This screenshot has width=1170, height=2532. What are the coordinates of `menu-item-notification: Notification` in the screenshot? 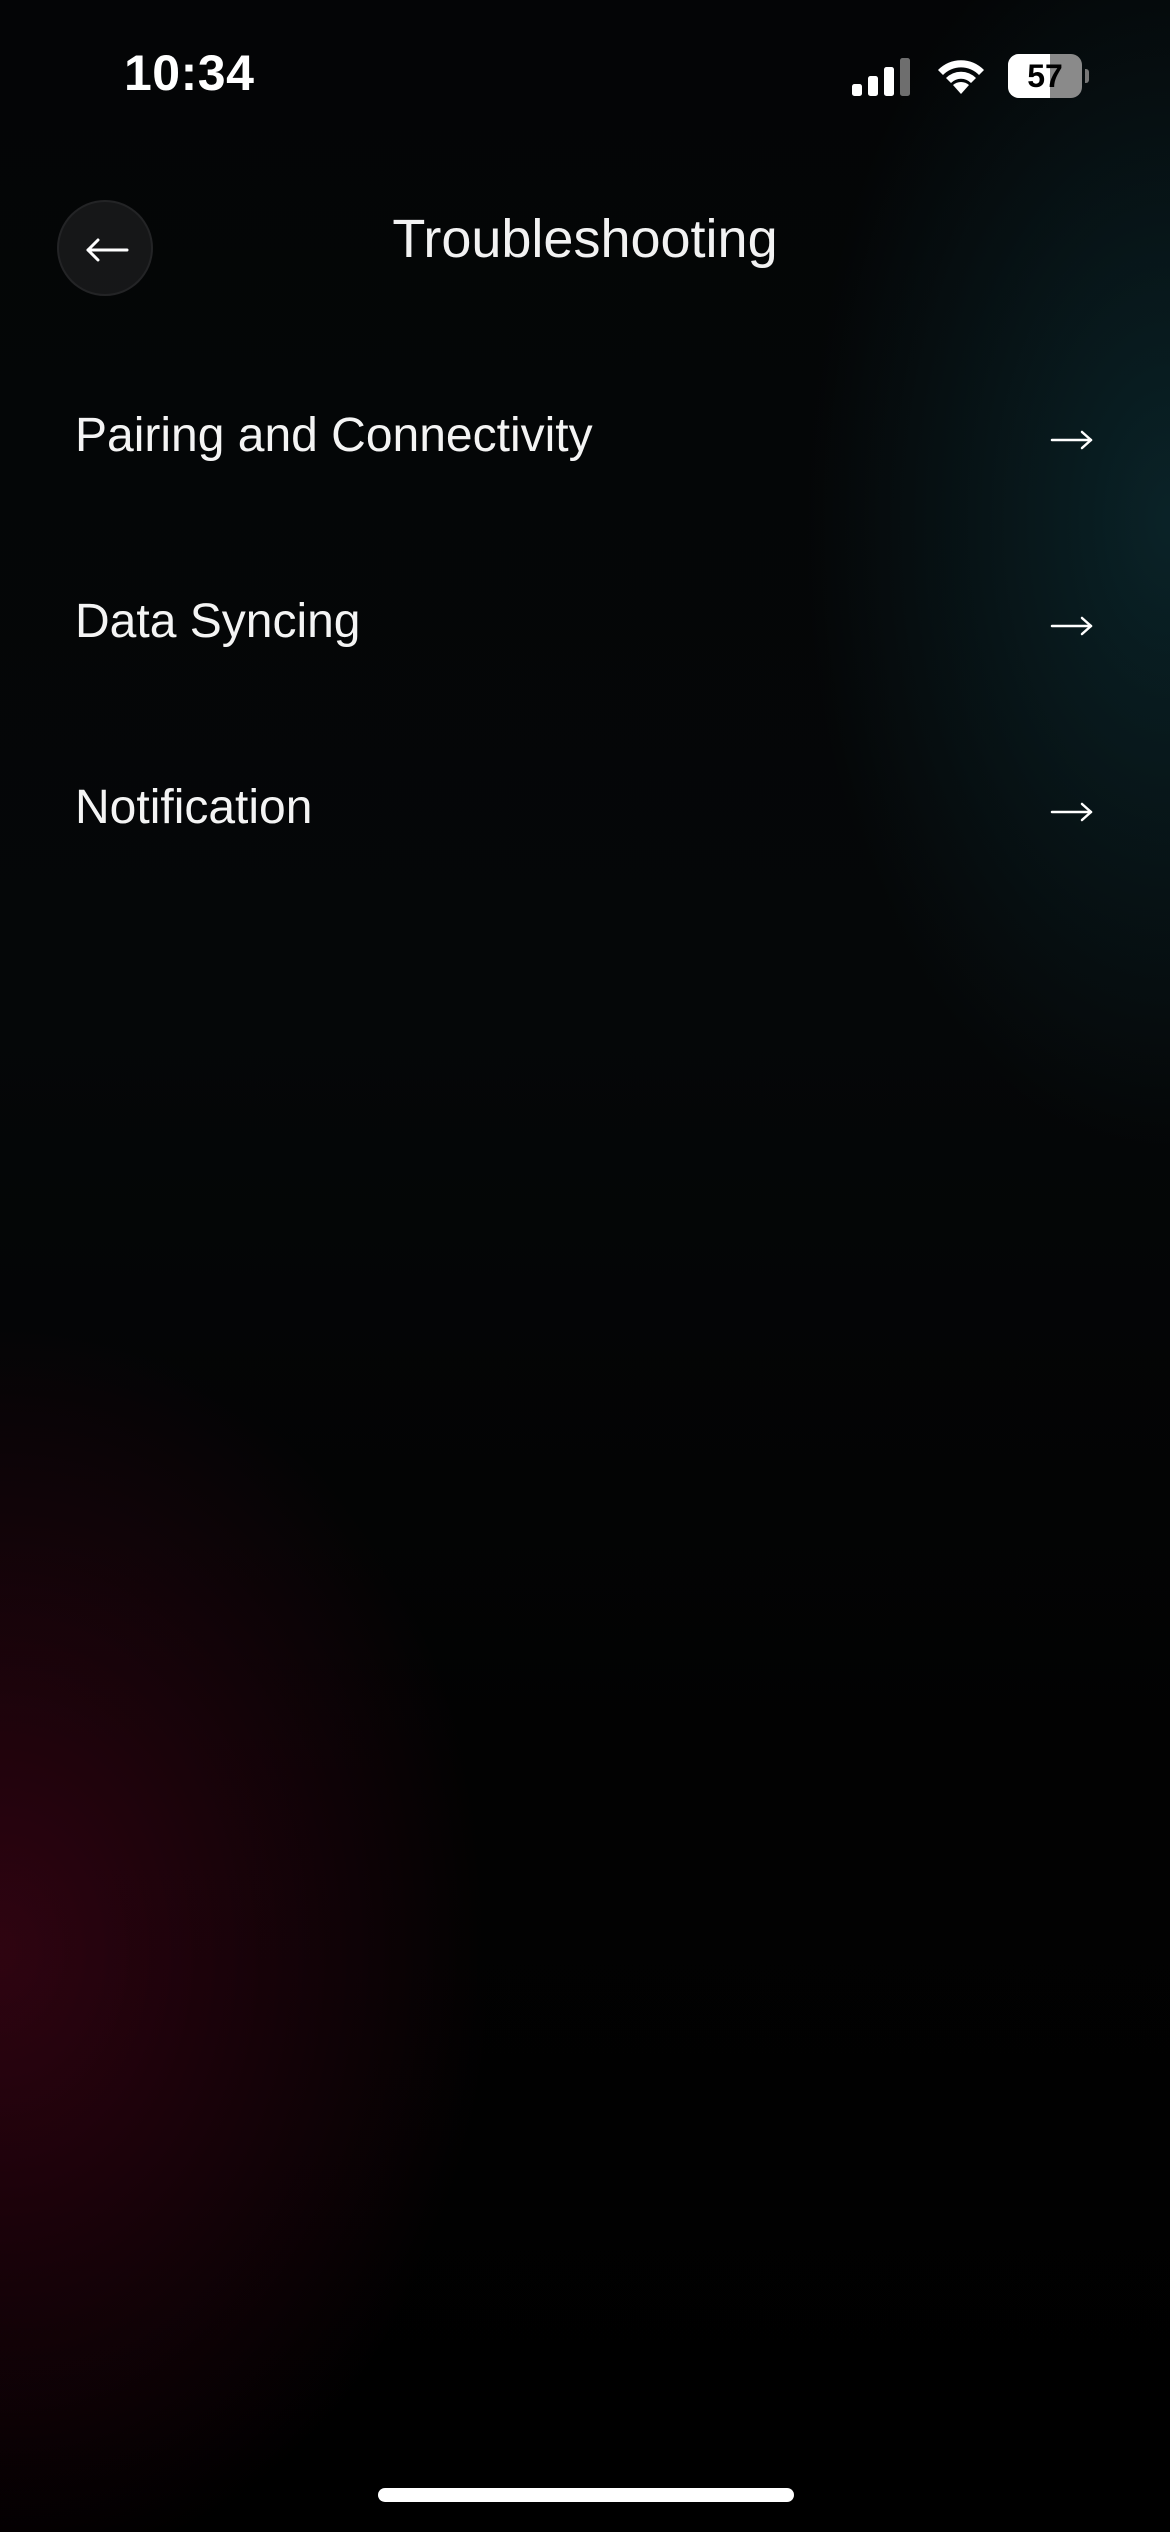 It's located at (585, 835).